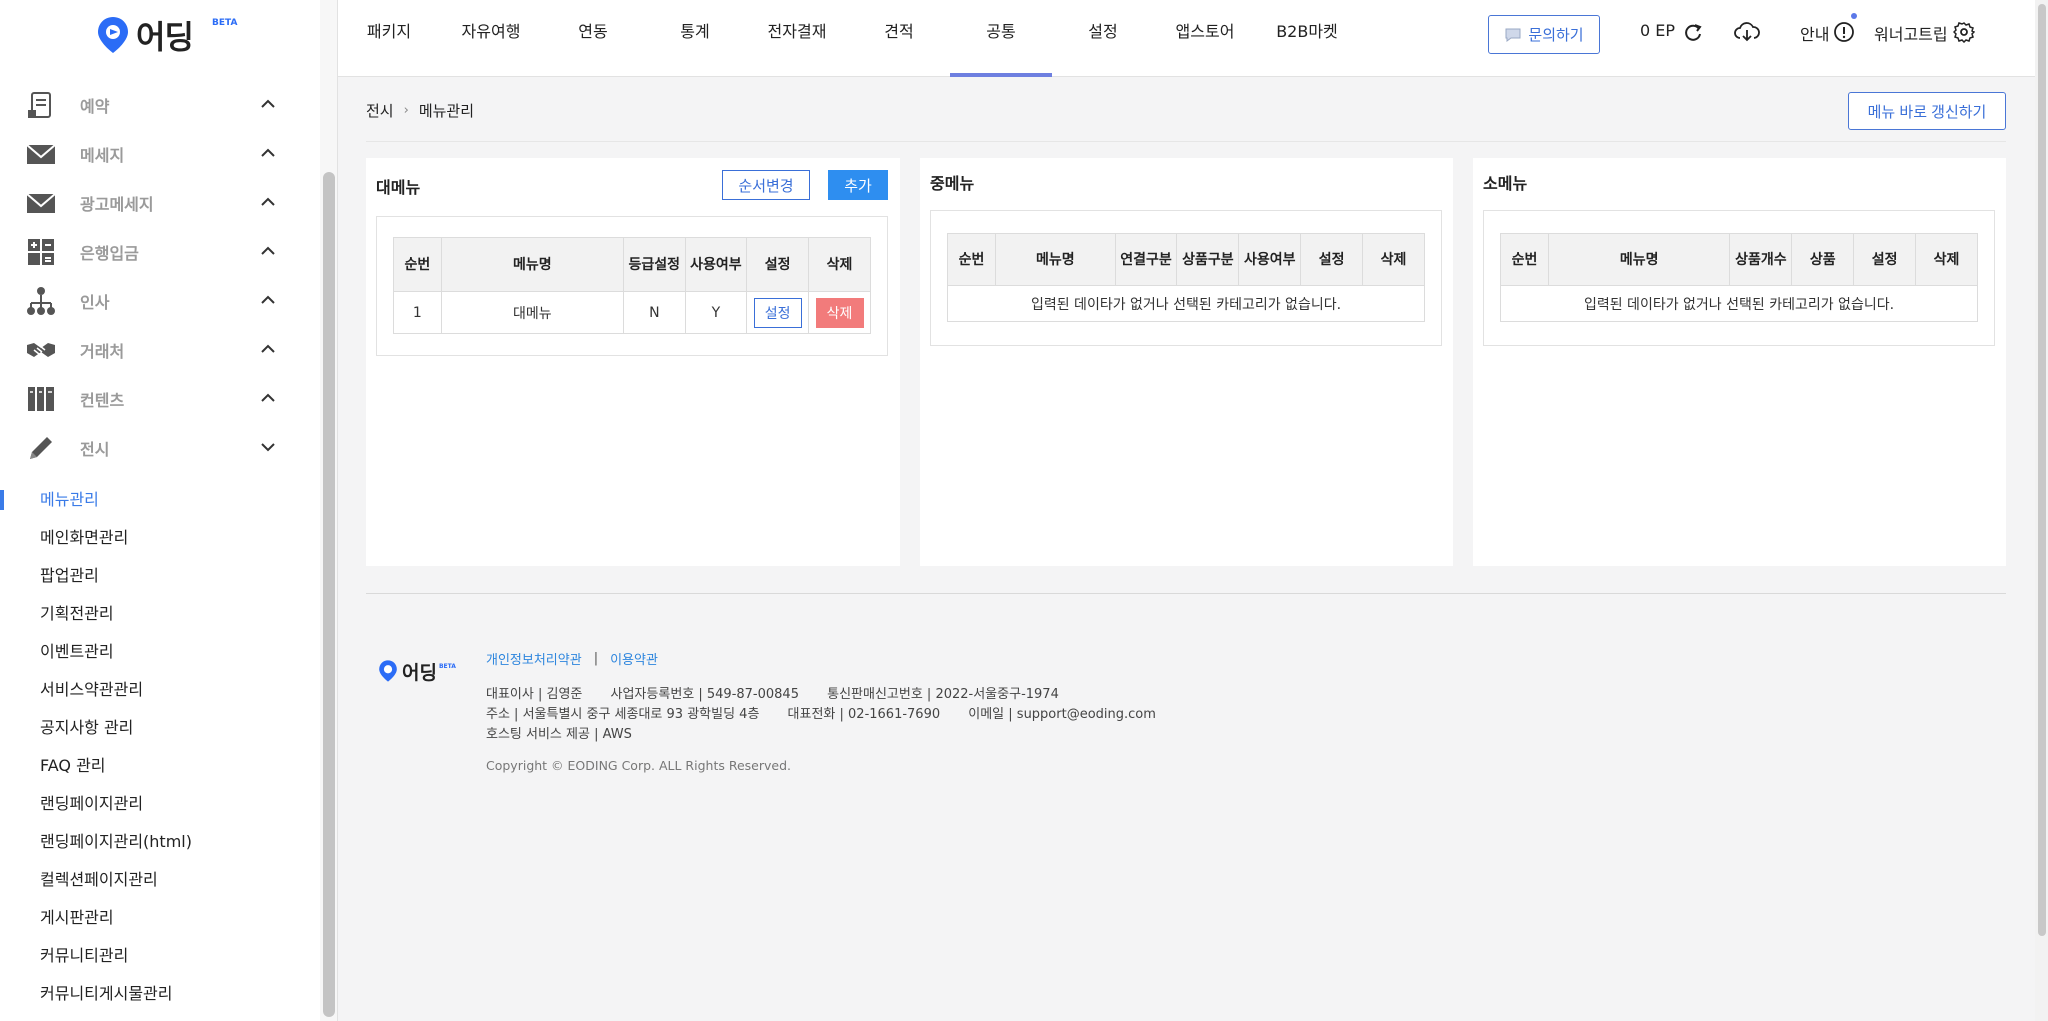  What do you see at coordinates (389, 38) in the screenshot?
I see `tab-package: 패키지` at bounding box center [389, 38].